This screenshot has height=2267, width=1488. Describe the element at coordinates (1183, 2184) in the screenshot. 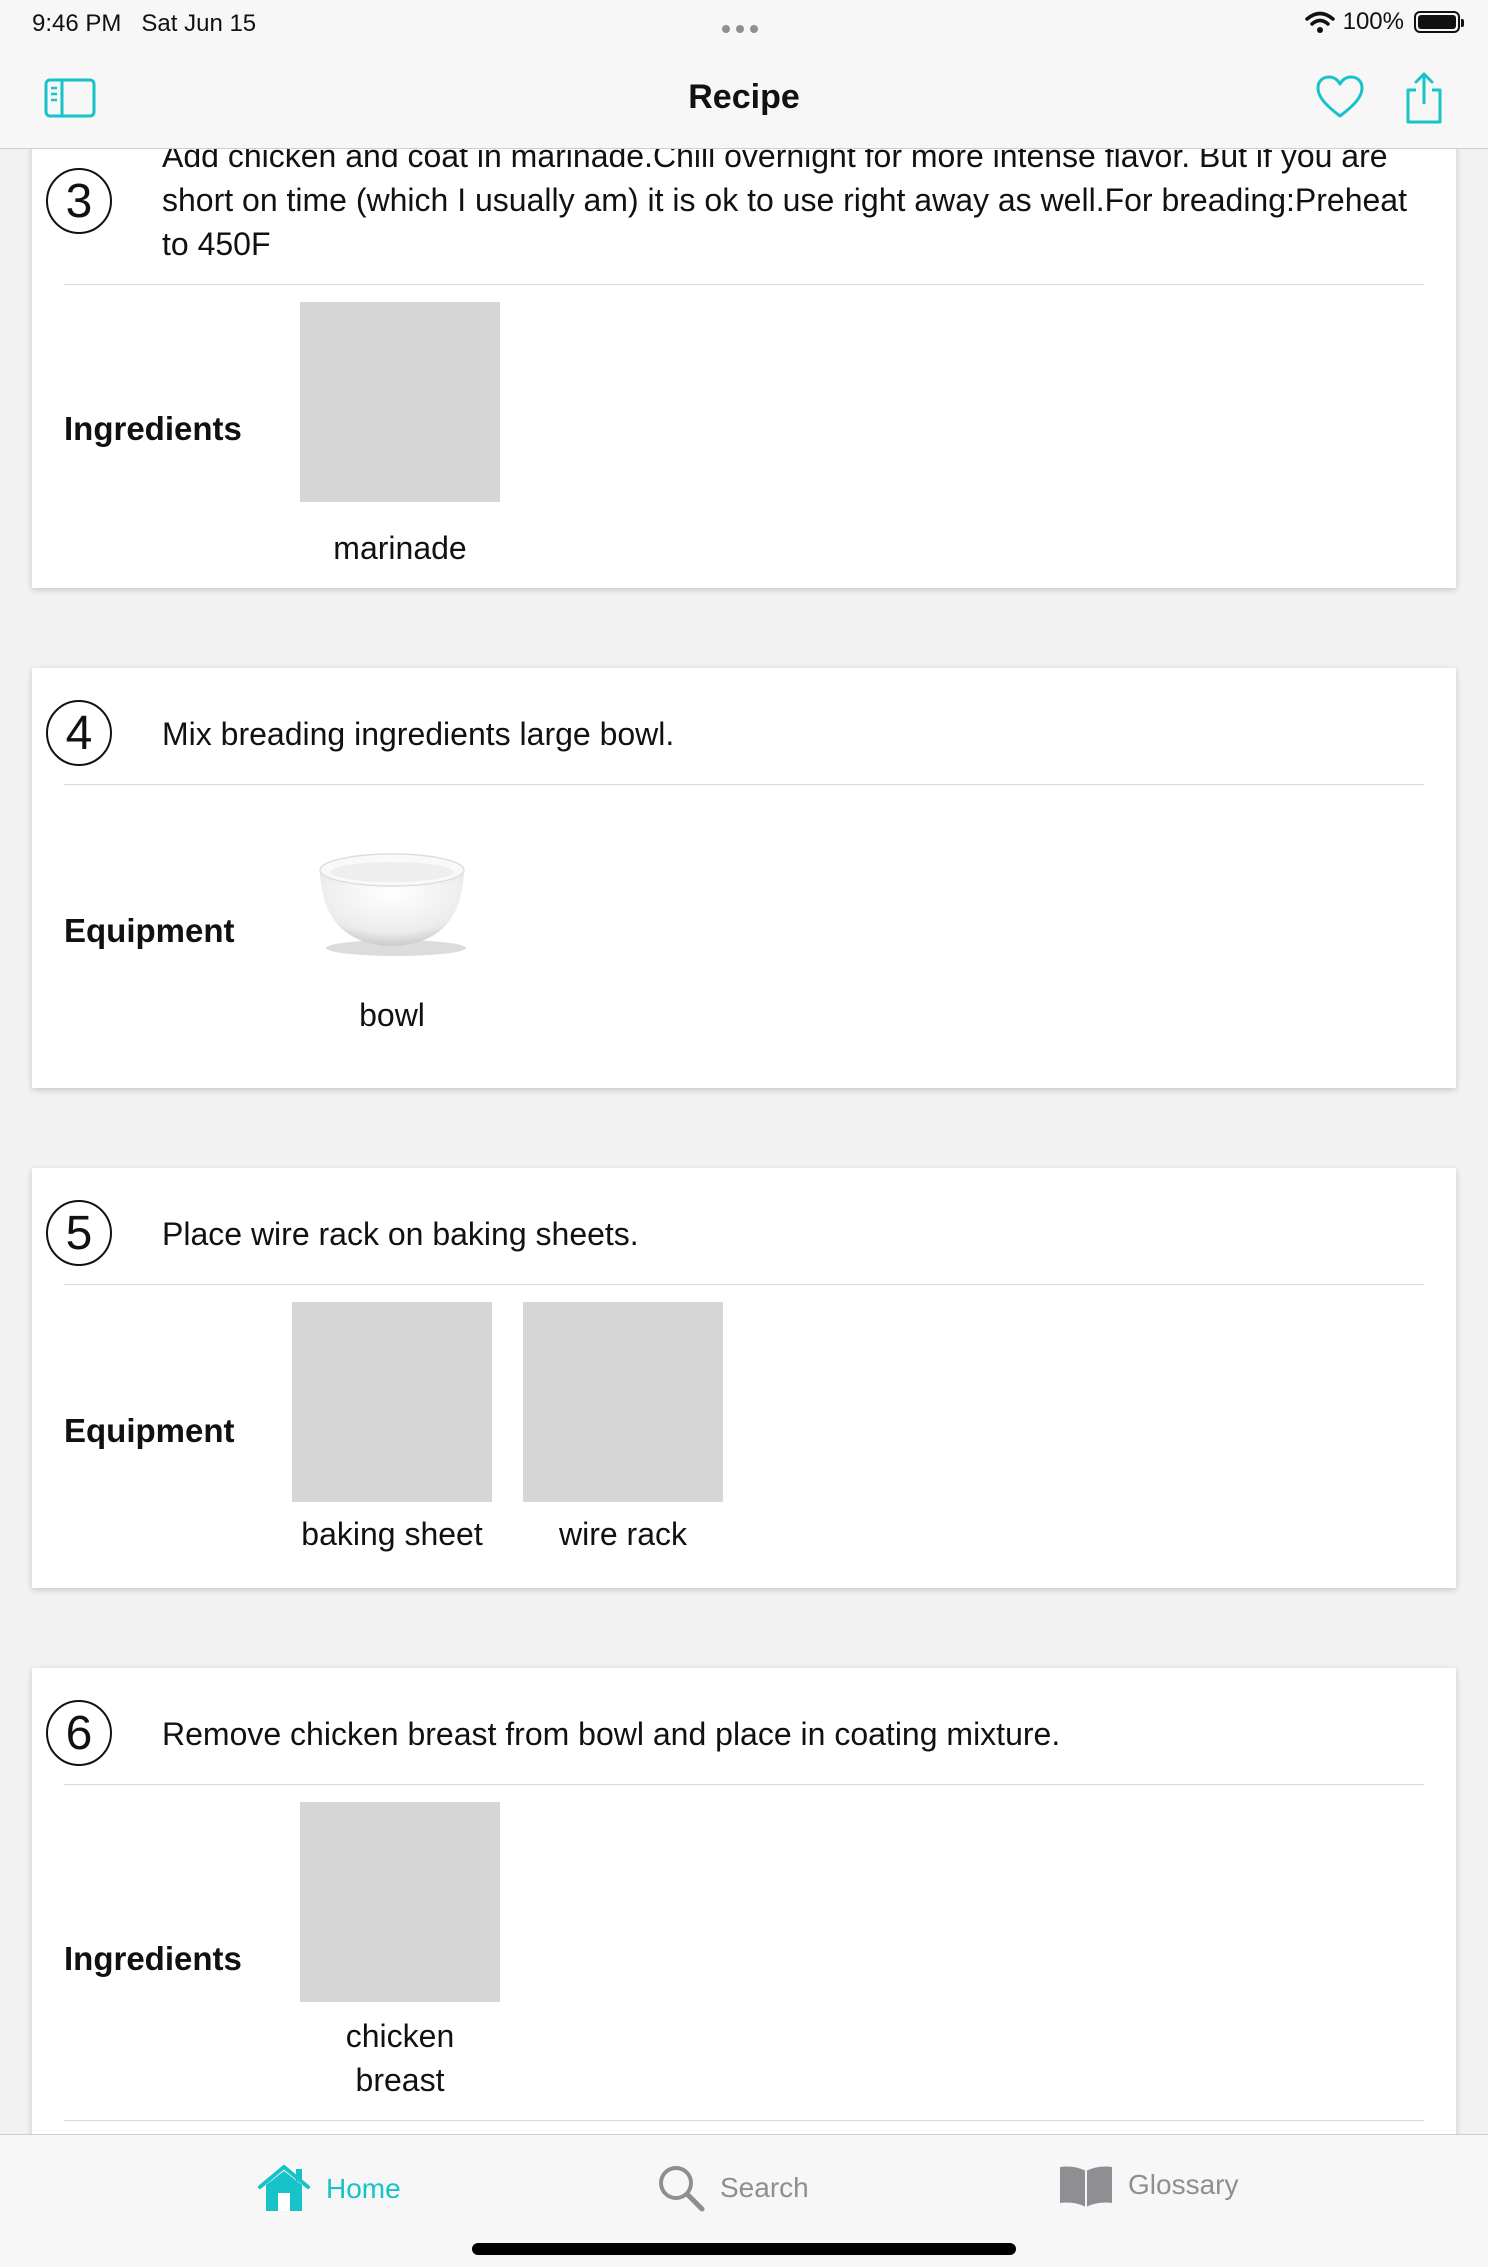

I see `tab-label: Glossary` at that location.